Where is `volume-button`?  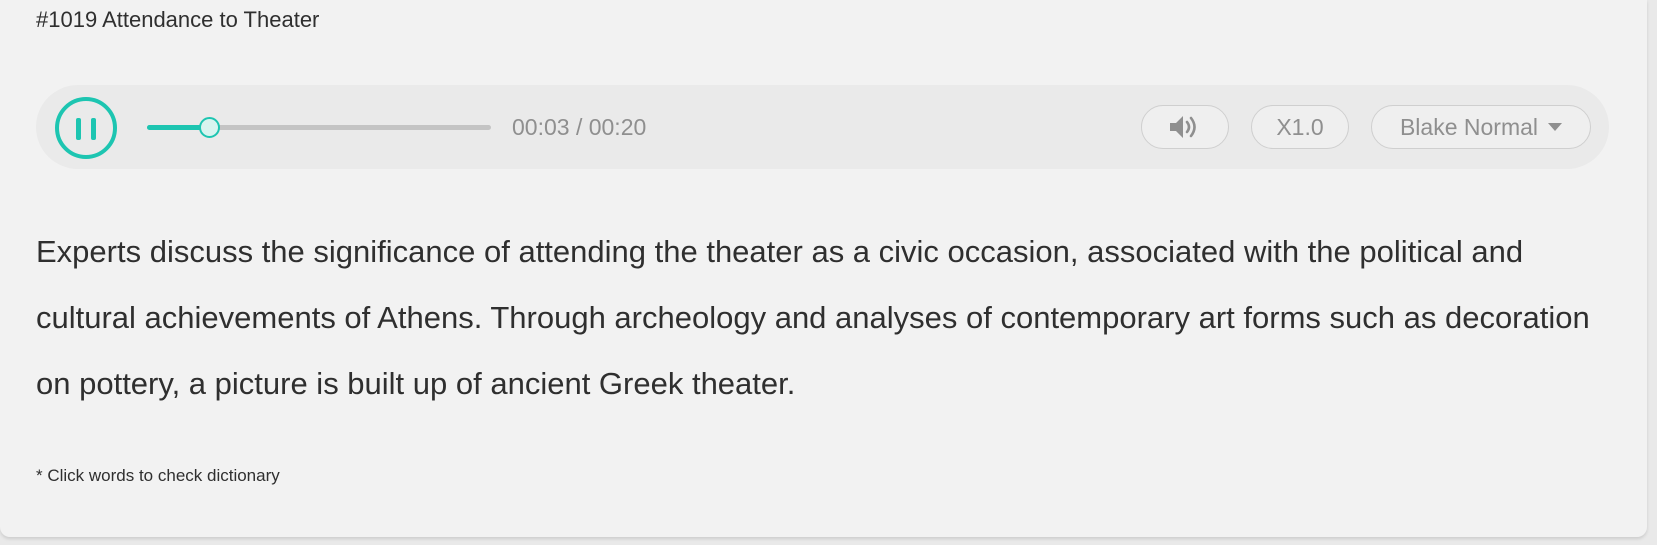
volume-button is located at coordinates (1185, 127).